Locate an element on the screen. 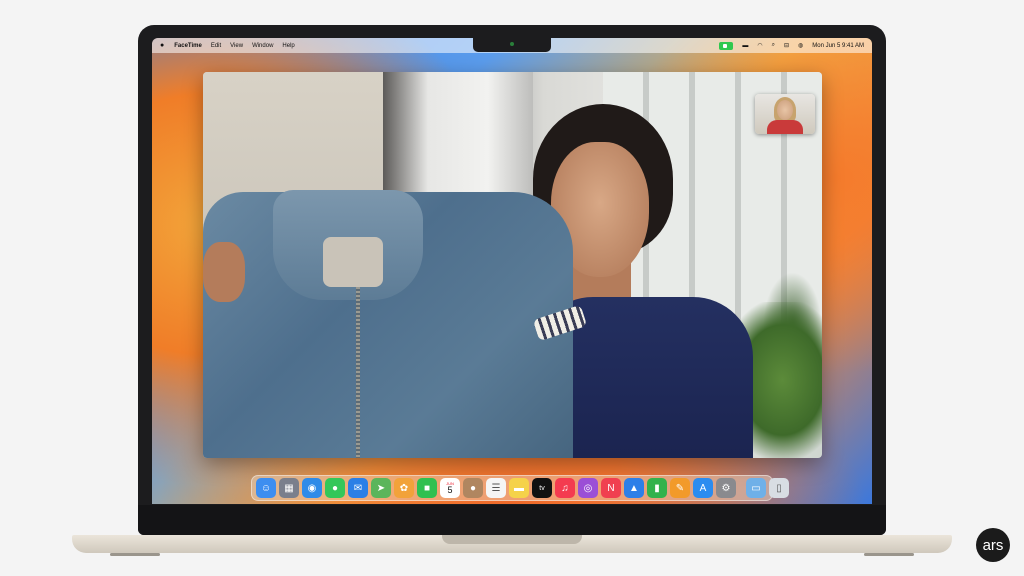  dock-reminders-icon: ☰ is located at coordinates (496, 488).